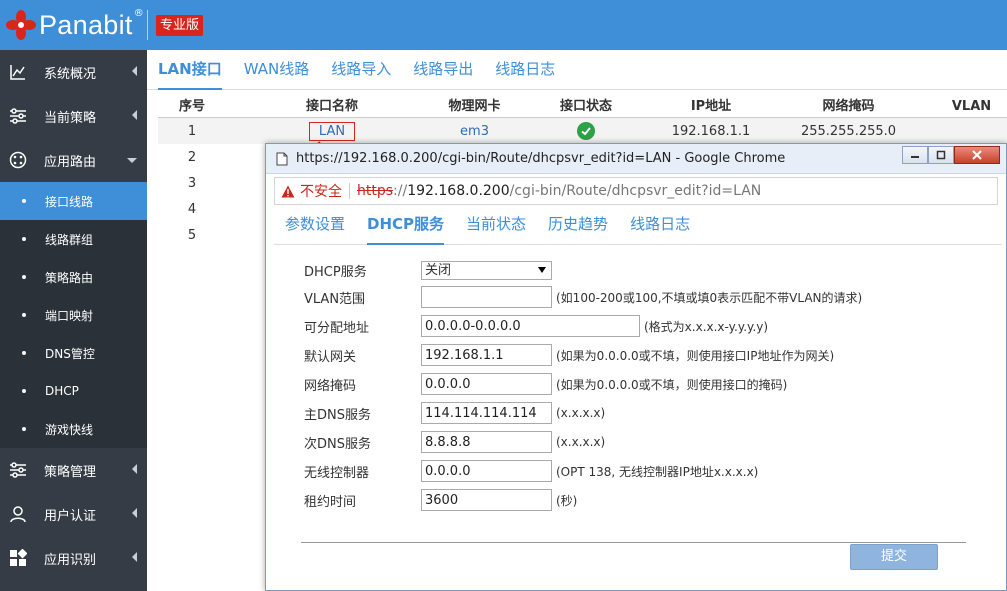 The height and width of the screenshot is (591, 1007). Describe the element at coordinates (695, 355) in the screenshot. I see `field-hint: (如果为0.0.0.0或不填，则使用接口IP地址作为网关)` at that location.